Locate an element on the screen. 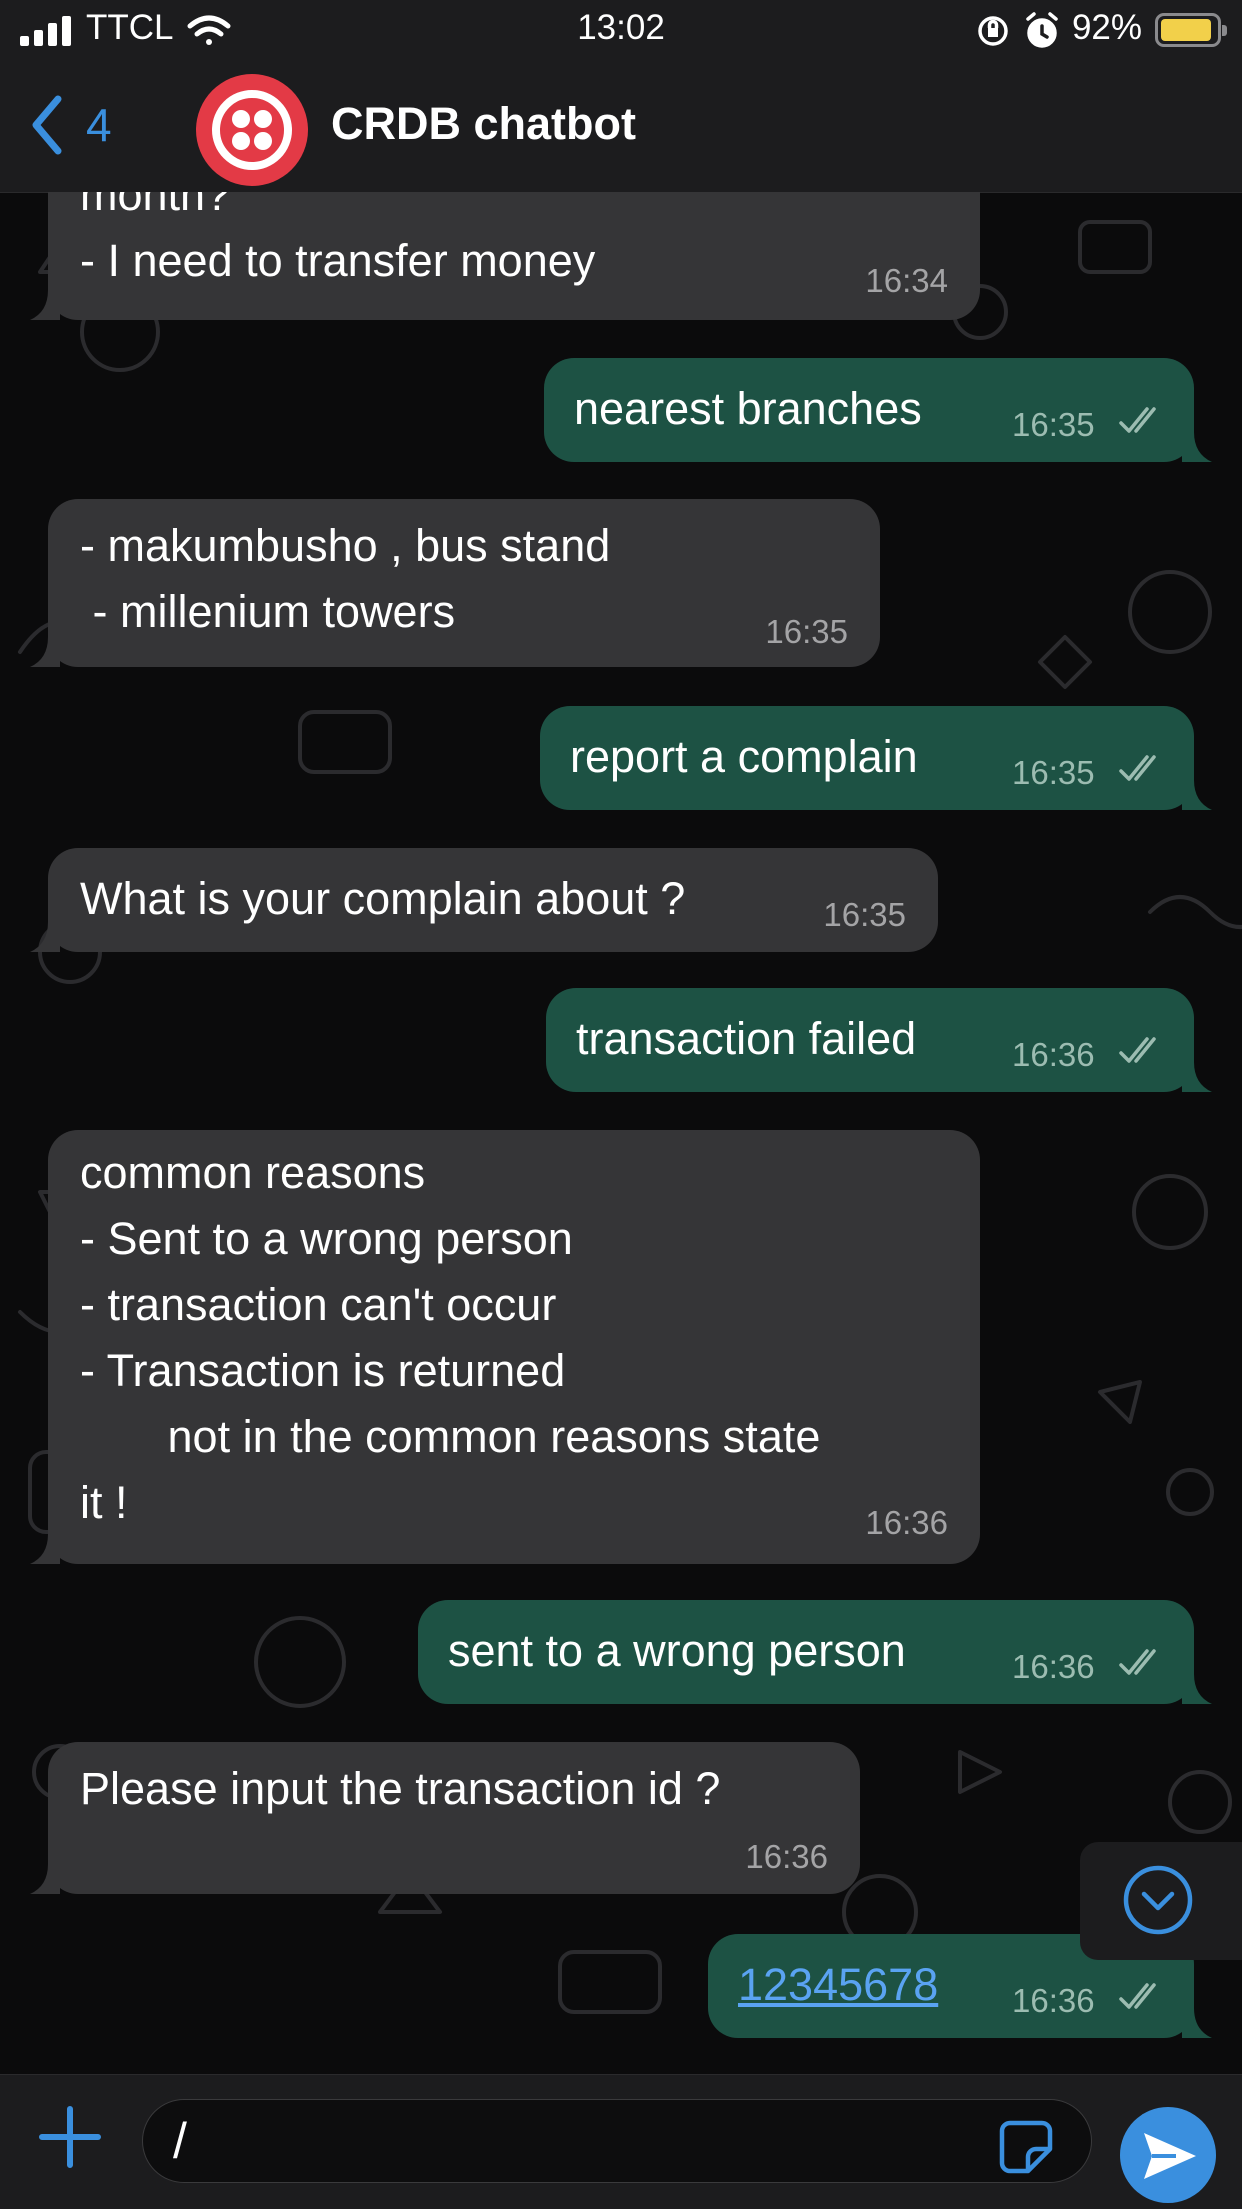 The height and width of the screenshot is (2209, 1242). message-line: - Transaction is returned is located at coordinates (323, 1370).